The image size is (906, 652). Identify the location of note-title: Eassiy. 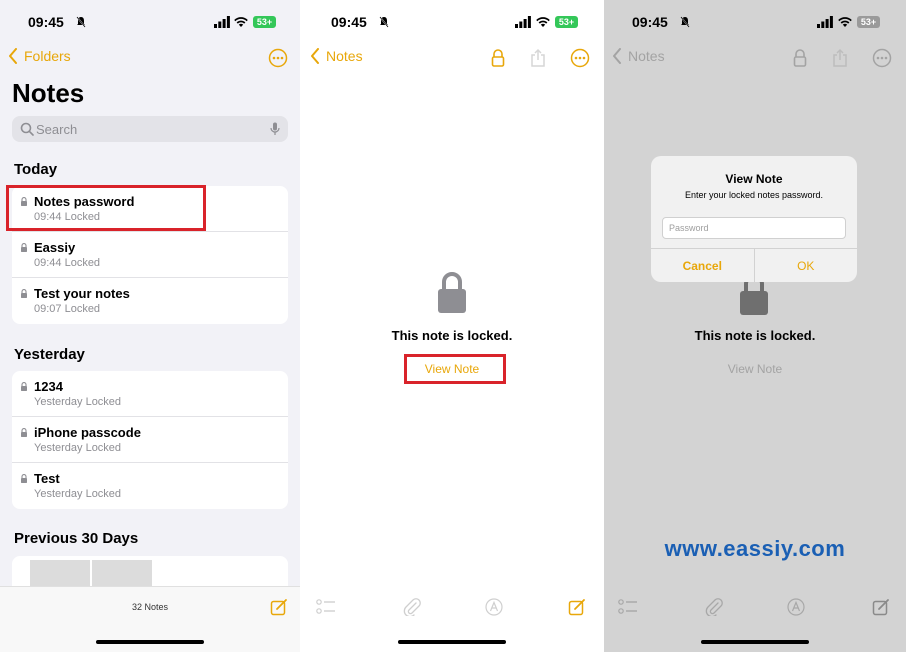
(55, 247).